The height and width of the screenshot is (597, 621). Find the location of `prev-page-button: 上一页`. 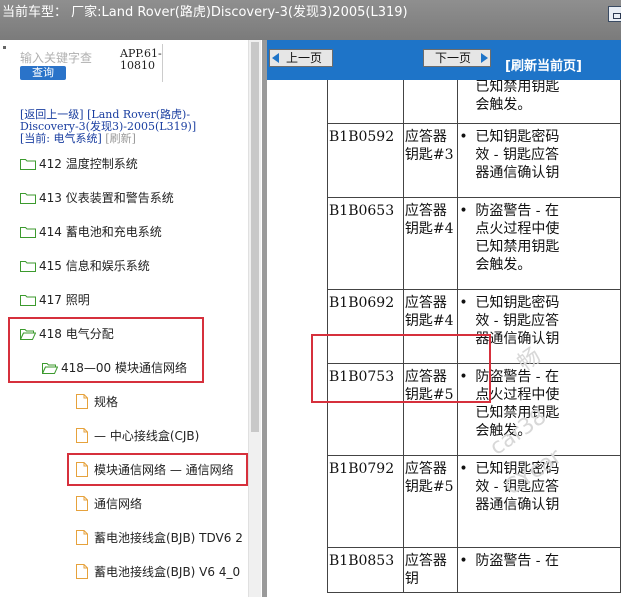

prev-page-button: 上一页 is located at coordinates (301, 58).